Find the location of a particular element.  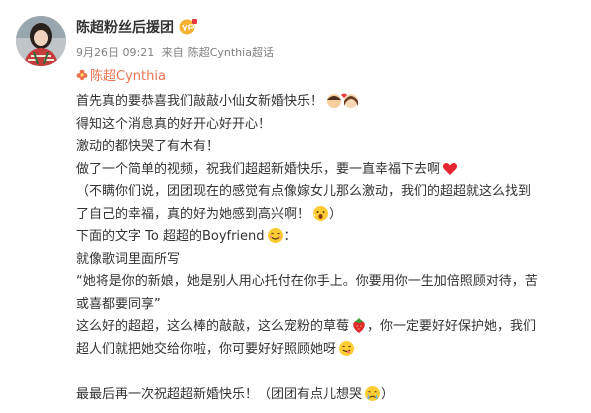

post-line-text: 超人们就把她交给你啦，你可要好好照顾她呀 is located at coordinates (206, 349).